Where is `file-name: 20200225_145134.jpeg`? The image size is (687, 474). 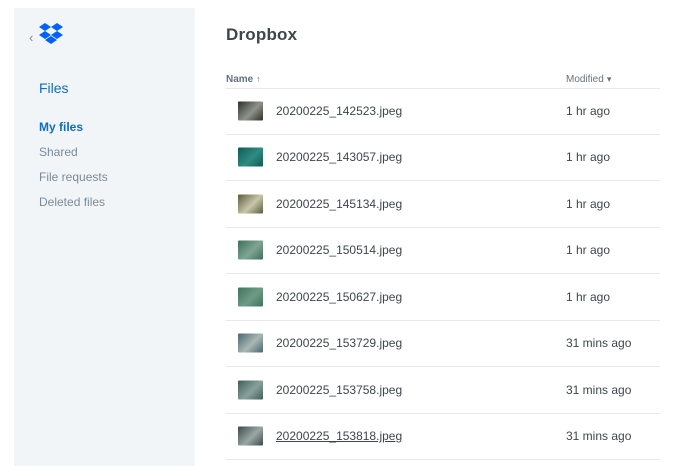
file-name: 20200225_145134.jpeg is located at coordinates (339, 204).